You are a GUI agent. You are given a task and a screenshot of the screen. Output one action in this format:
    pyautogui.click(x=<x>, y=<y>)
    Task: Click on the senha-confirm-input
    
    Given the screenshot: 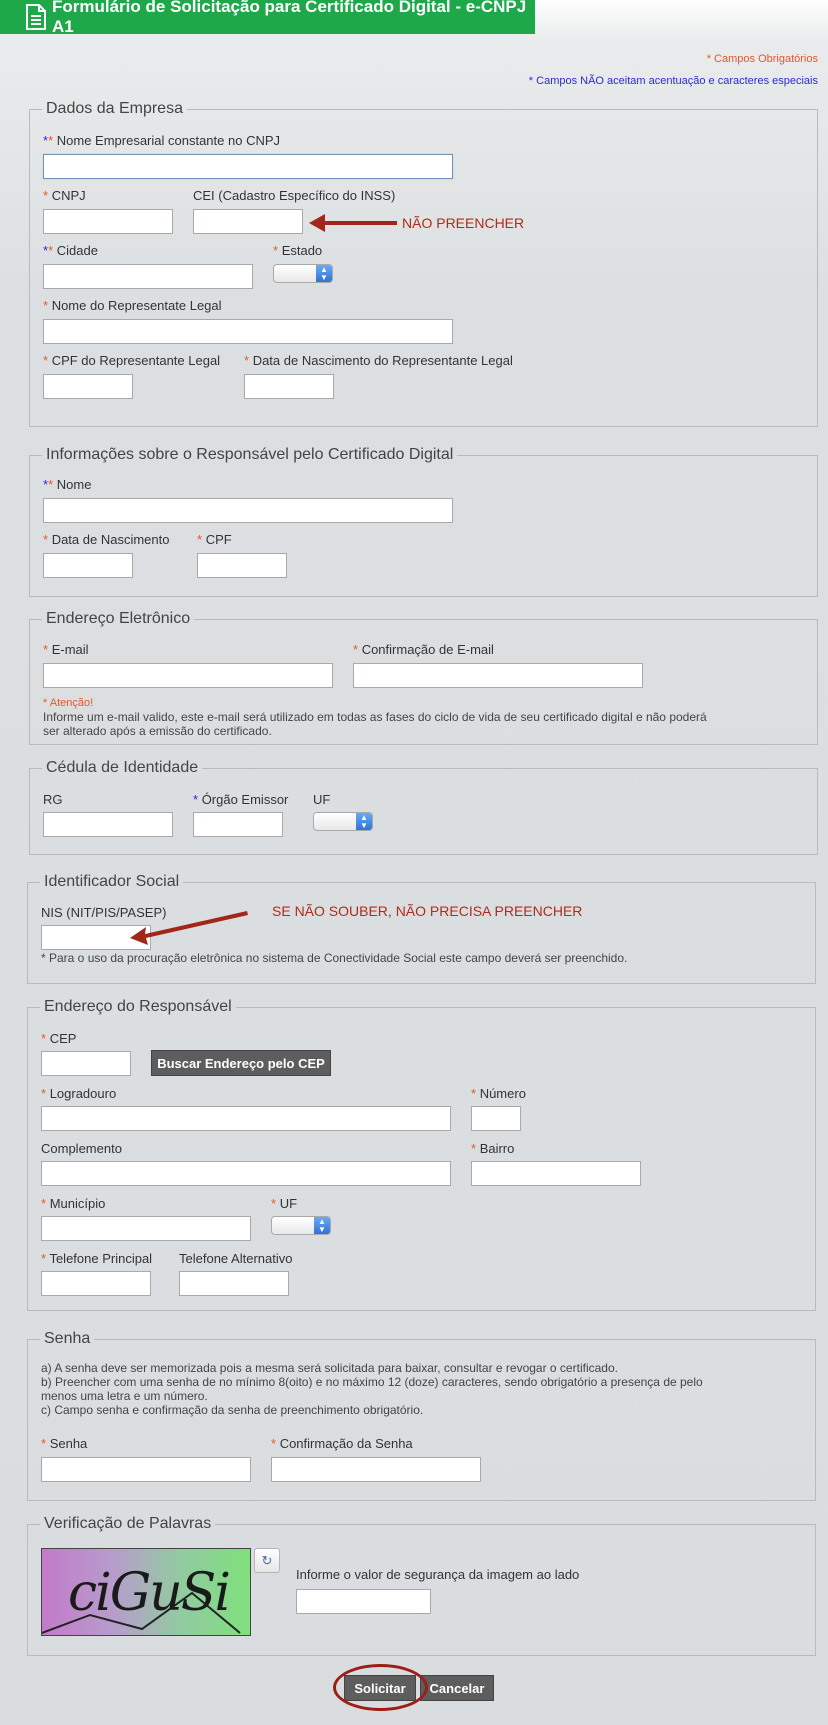 What is the action you would take?
    pyautogui.click(x=376, y=1469)
    